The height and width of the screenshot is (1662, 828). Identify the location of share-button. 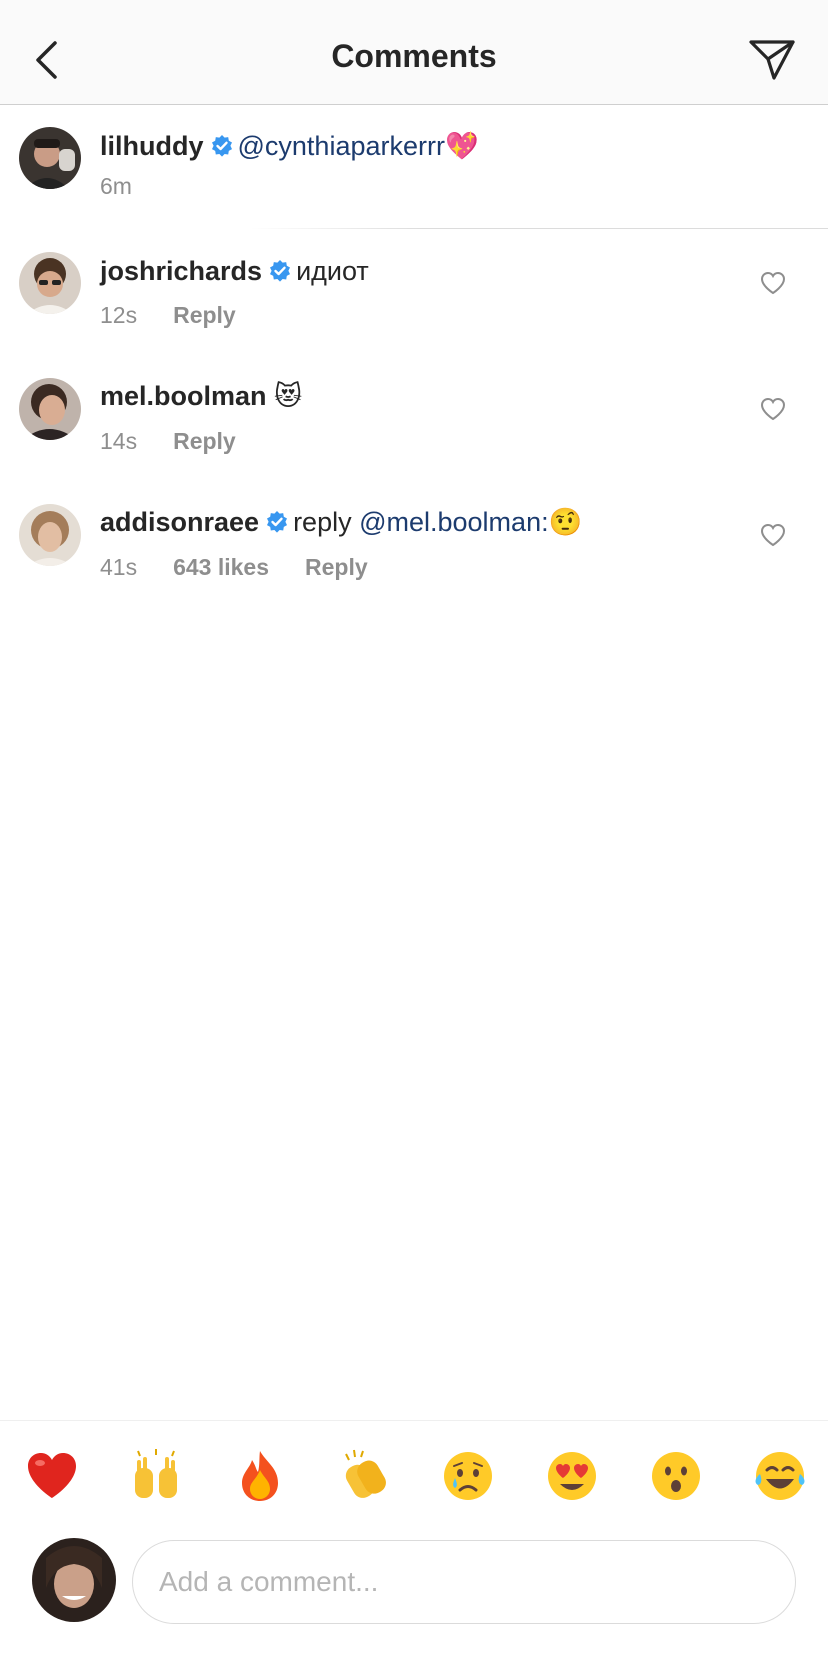
(772, 60).